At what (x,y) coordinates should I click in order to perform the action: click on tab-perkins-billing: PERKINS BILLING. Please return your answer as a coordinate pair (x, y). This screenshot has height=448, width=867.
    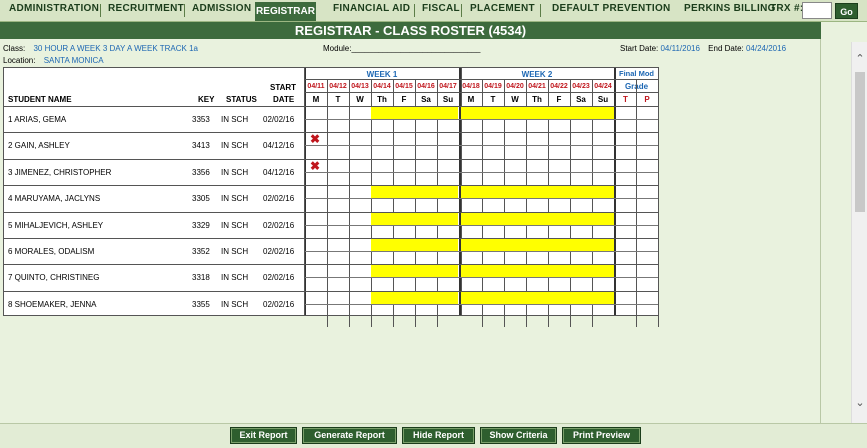
    Looking at the image, I should click on (730, 8).